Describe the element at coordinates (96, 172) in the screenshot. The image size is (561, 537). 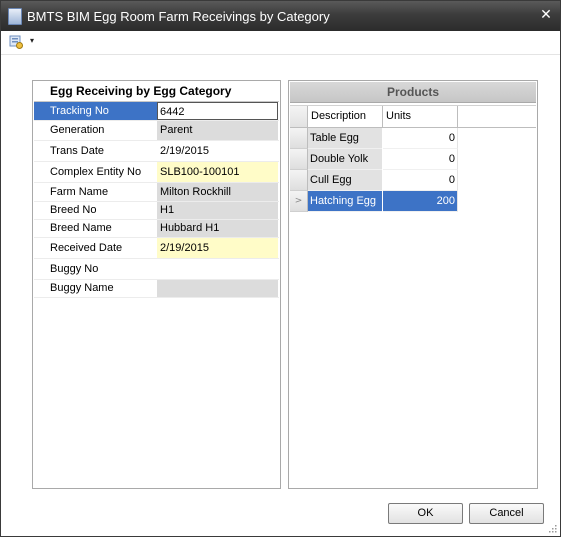
I see `property-label: Complex Entity No` at that location.